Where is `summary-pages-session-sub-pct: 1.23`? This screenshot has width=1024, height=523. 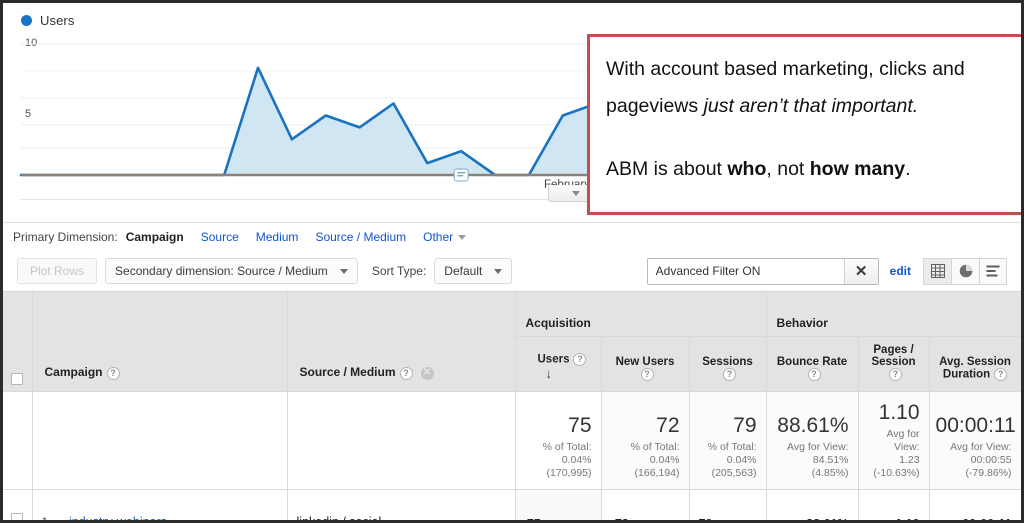
summary-pages-session-sub-pct: 1.23 is located at coordinates (909, 459).